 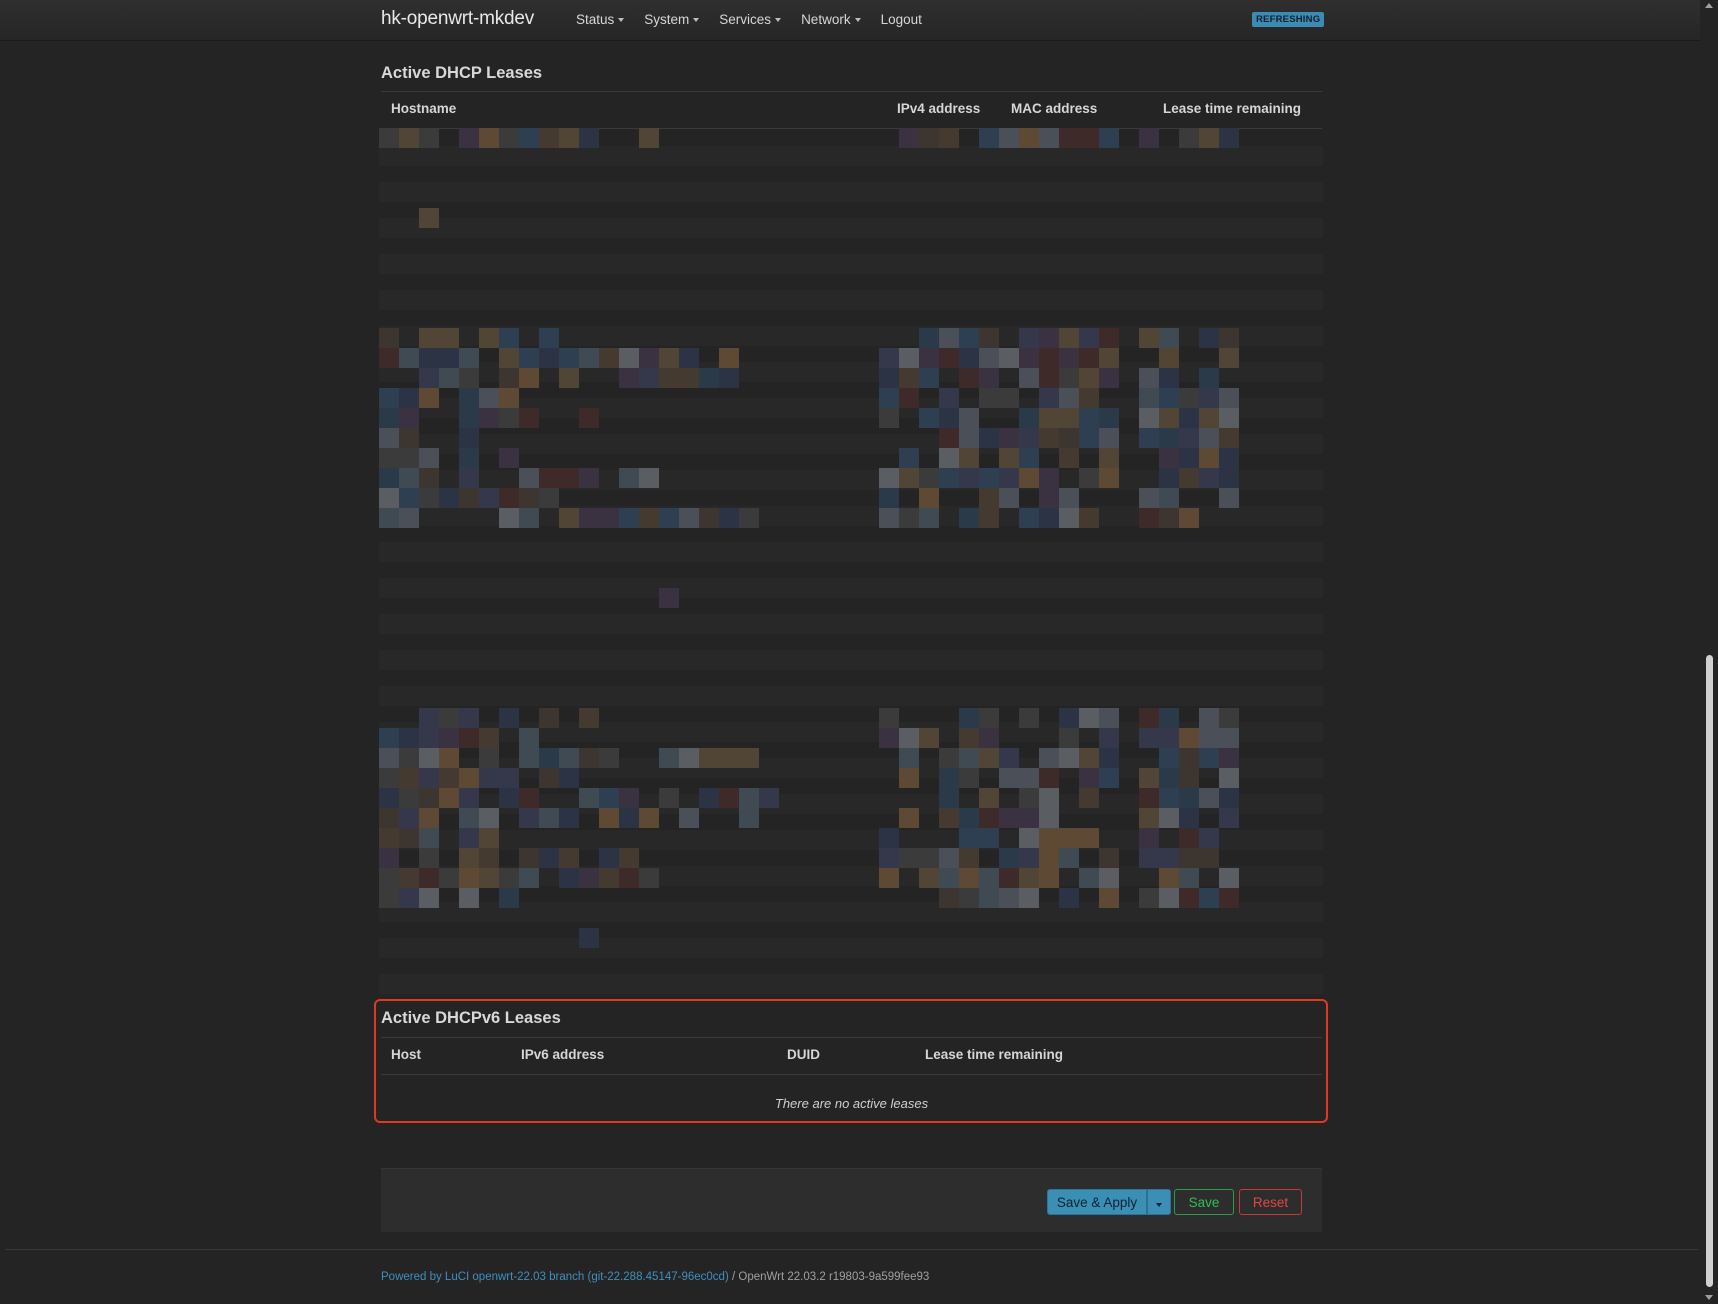 What do you see at coordinates (562, 1054) in the screenshot?
I see `column-ipv6-address: IPv6 address` at bounding box center [562, 1054].